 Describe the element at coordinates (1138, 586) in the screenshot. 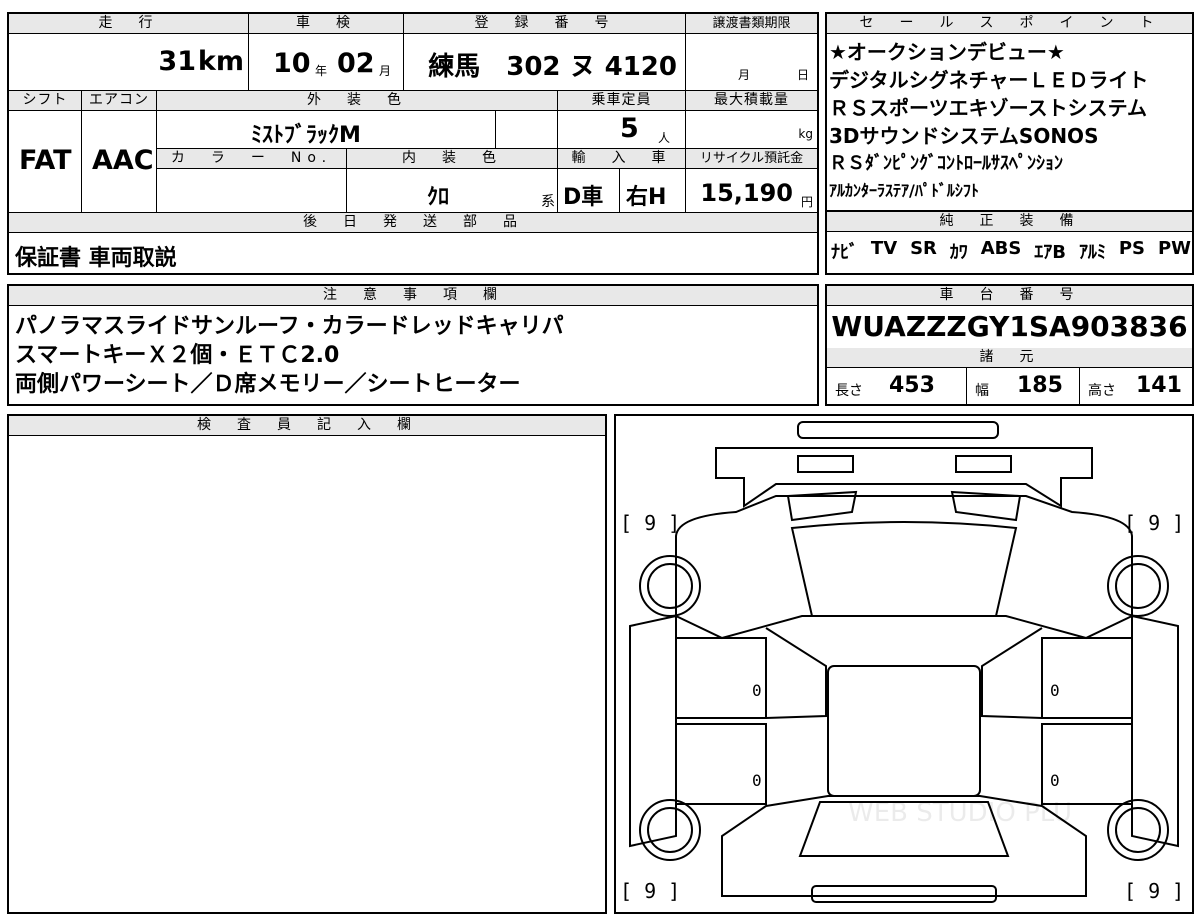

I see `wheel-front-right-inner` at that location.